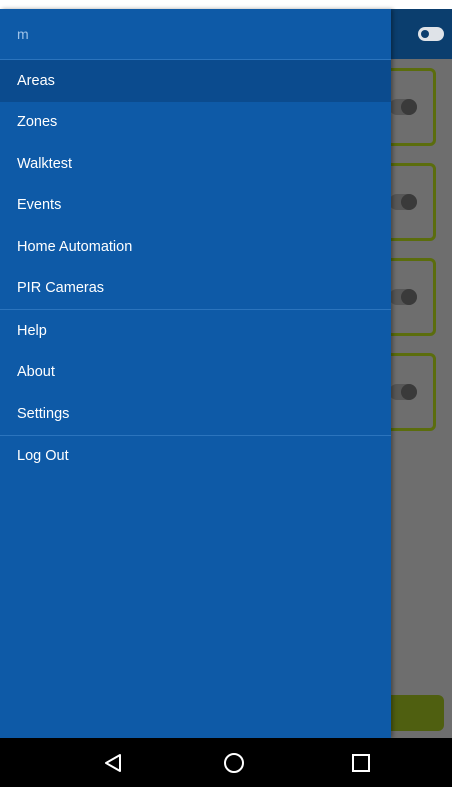 This screenshot has width=452, height=787. Describe the element at coordinates (195, 123) in the screenshot. I see `menu-item-zones: Zones` at that location.